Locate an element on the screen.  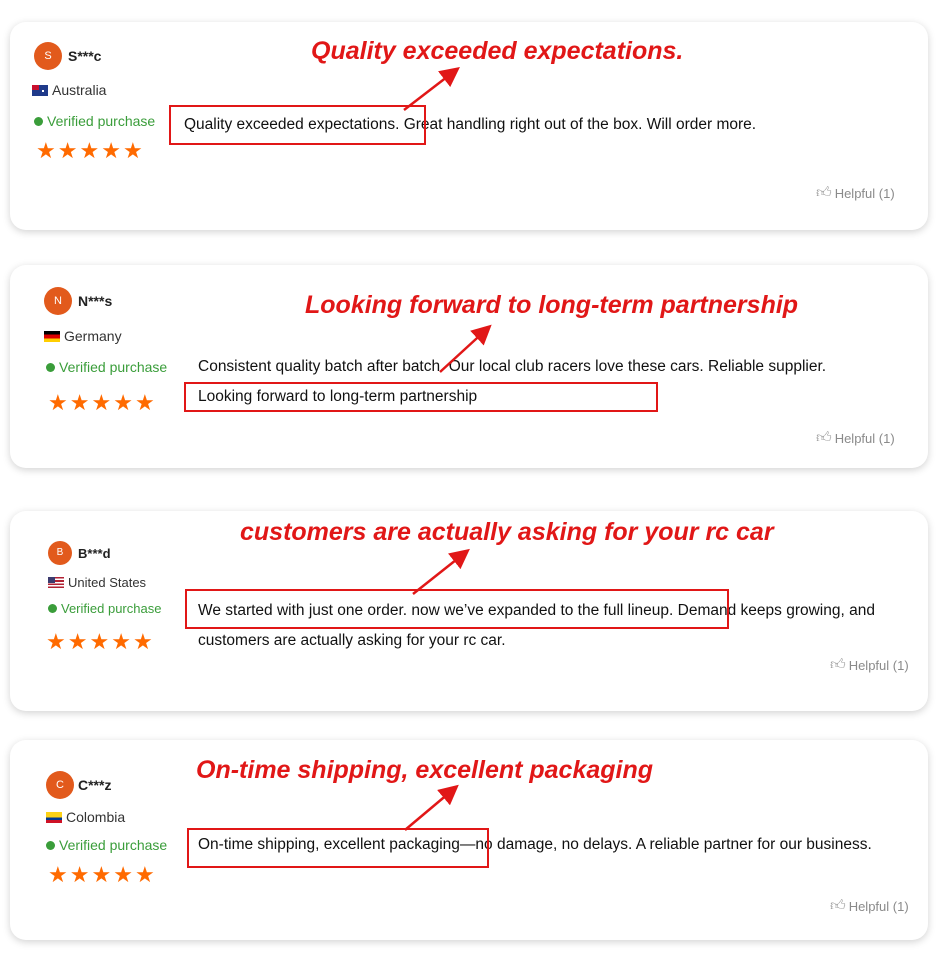
avatar: C is located at coordinates (60, 785).